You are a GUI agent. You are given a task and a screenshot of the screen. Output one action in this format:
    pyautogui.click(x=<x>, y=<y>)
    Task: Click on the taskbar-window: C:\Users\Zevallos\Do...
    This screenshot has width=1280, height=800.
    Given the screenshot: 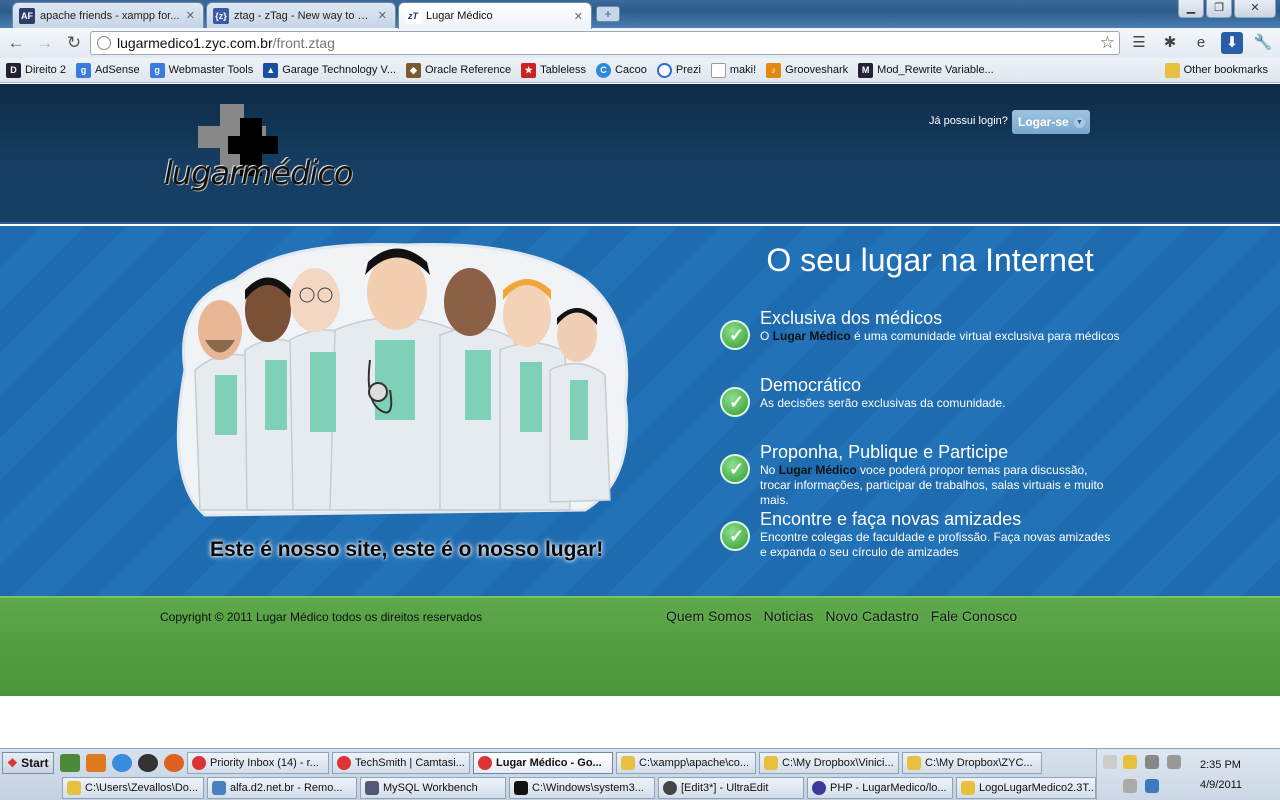 What is the action you would take?
    pyautogui.click(x=133, y=788)
    